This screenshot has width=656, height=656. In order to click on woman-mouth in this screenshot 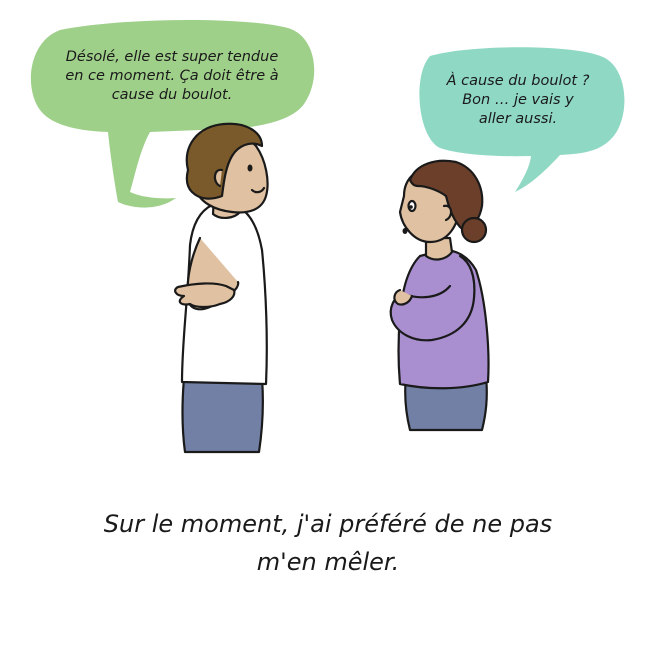, I will do `click(405, 231)`.